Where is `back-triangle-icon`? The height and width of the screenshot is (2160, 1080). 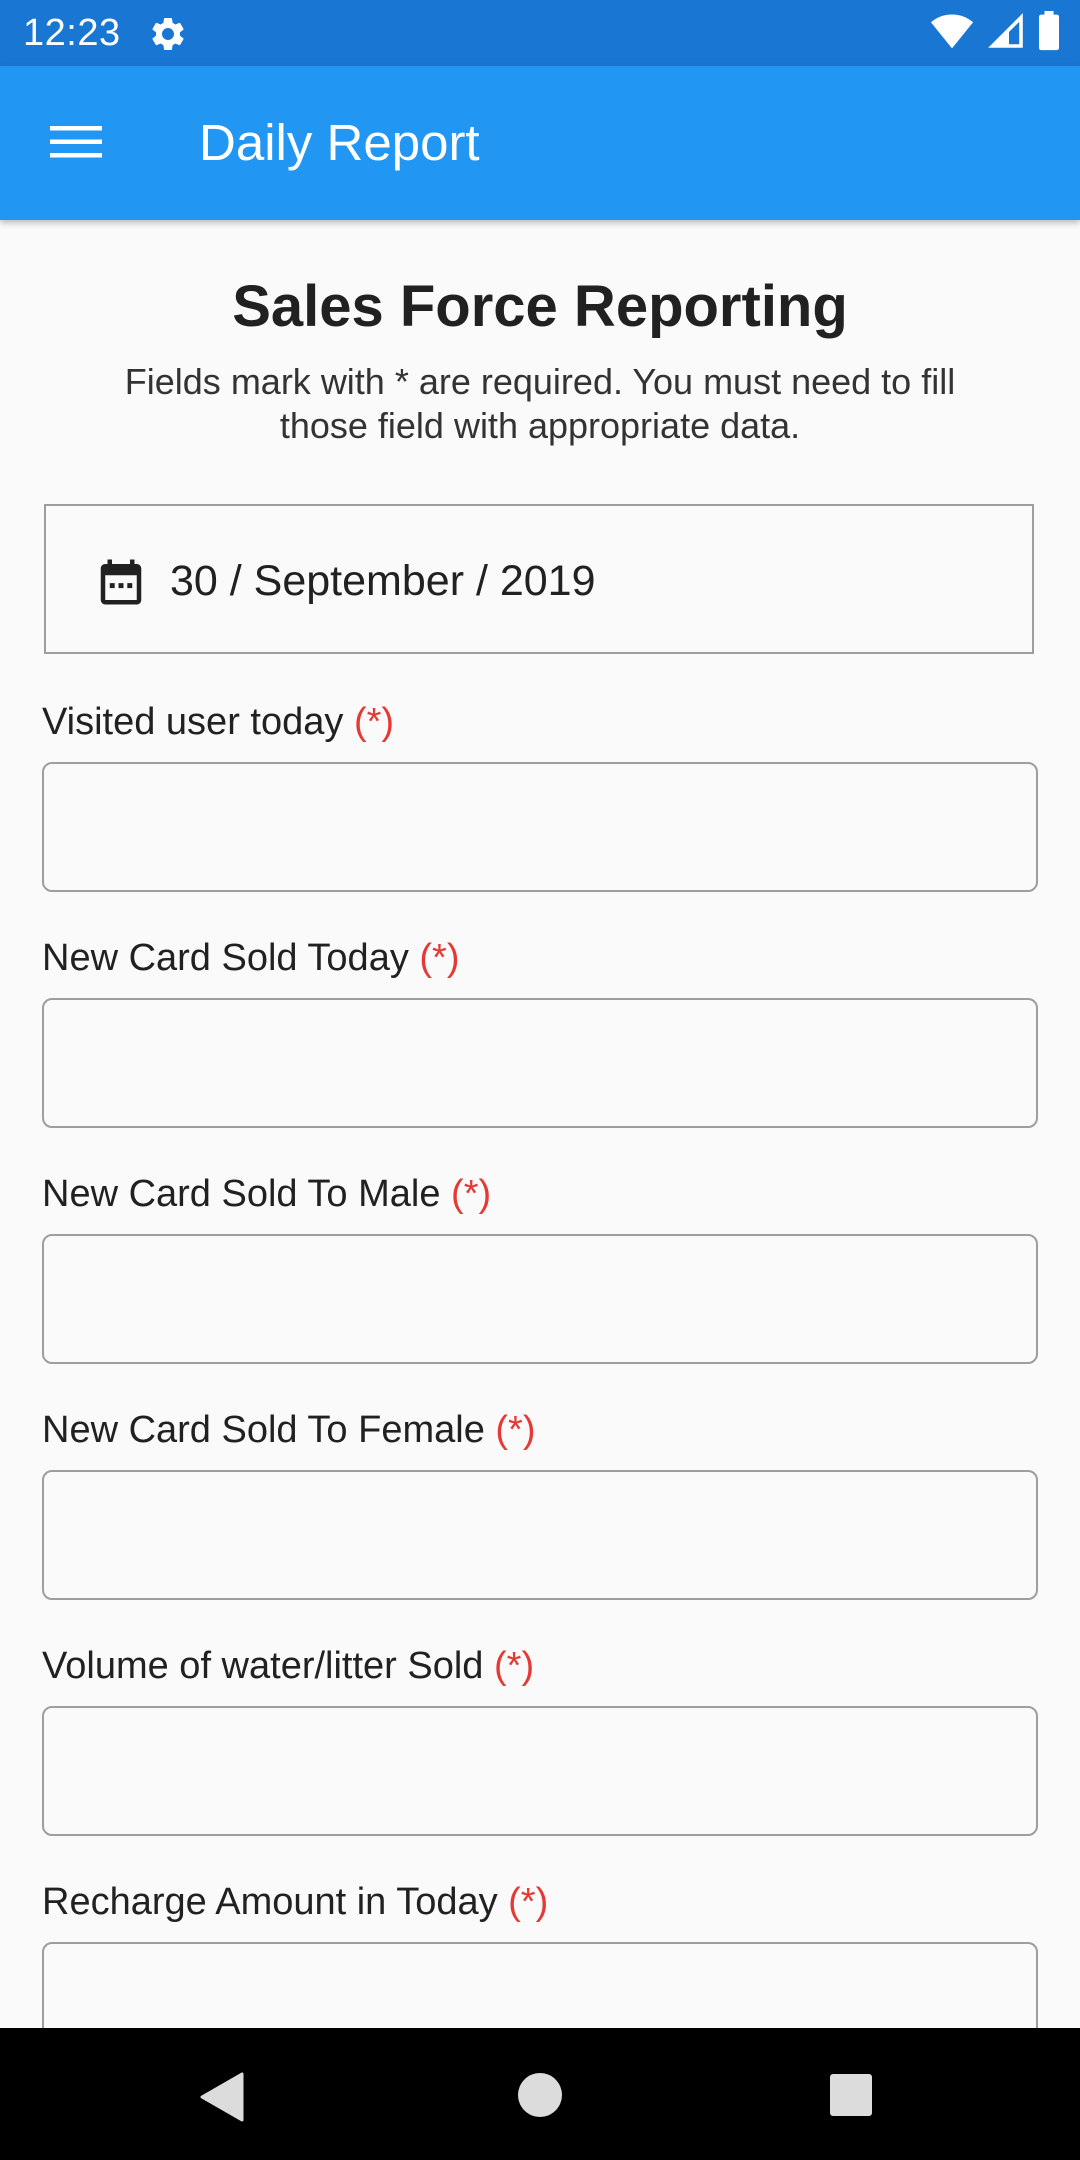 back-triangle-icon is located at coordinates (221, 2097).